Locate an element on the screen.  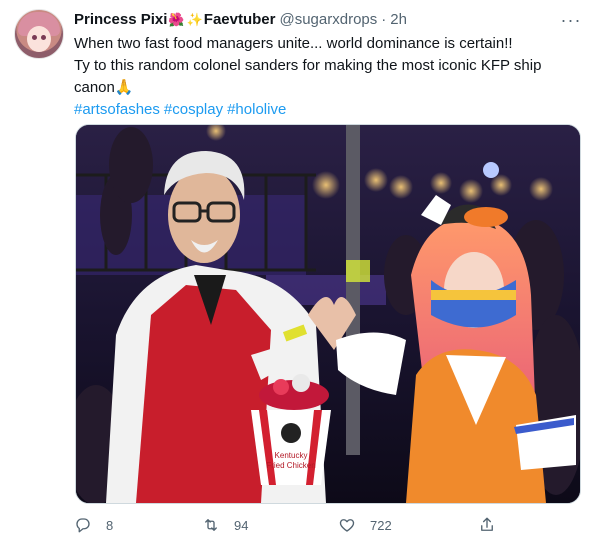
avatar is located at coordinates (39, 34).